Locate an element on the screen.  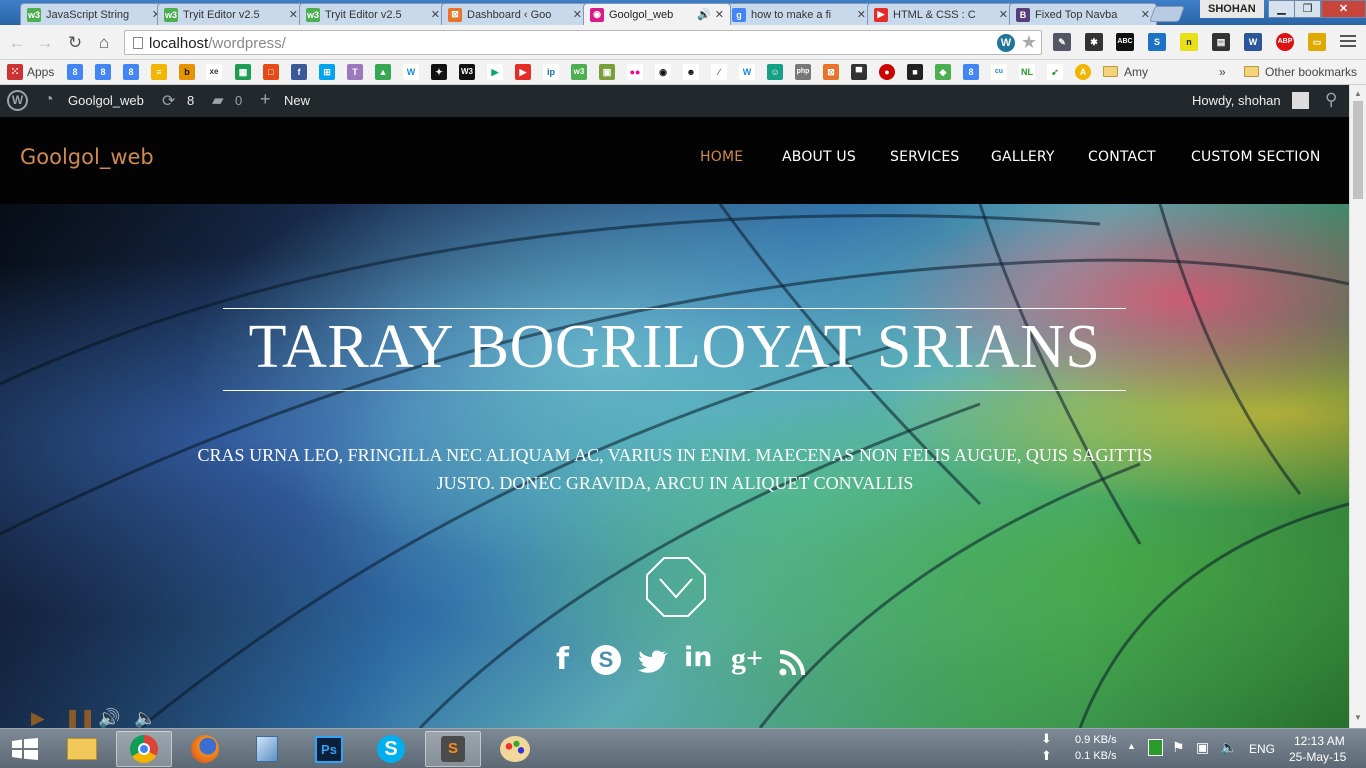
avatar is located at coordinates (1300, 100).